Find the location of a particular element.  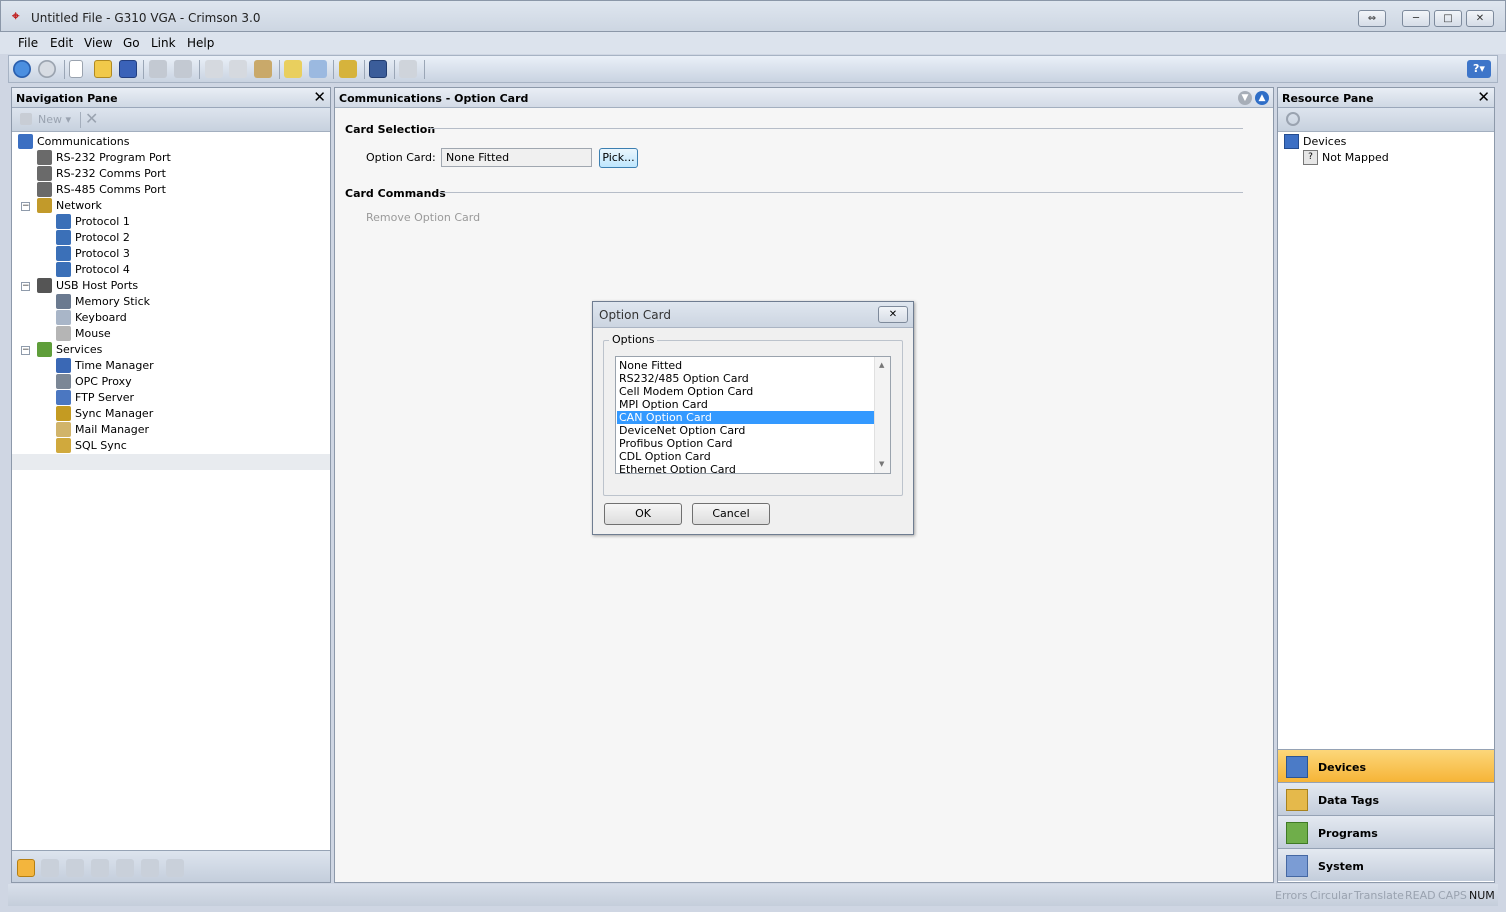

dialog-title: Option Card is located at coordinates (635, 315).